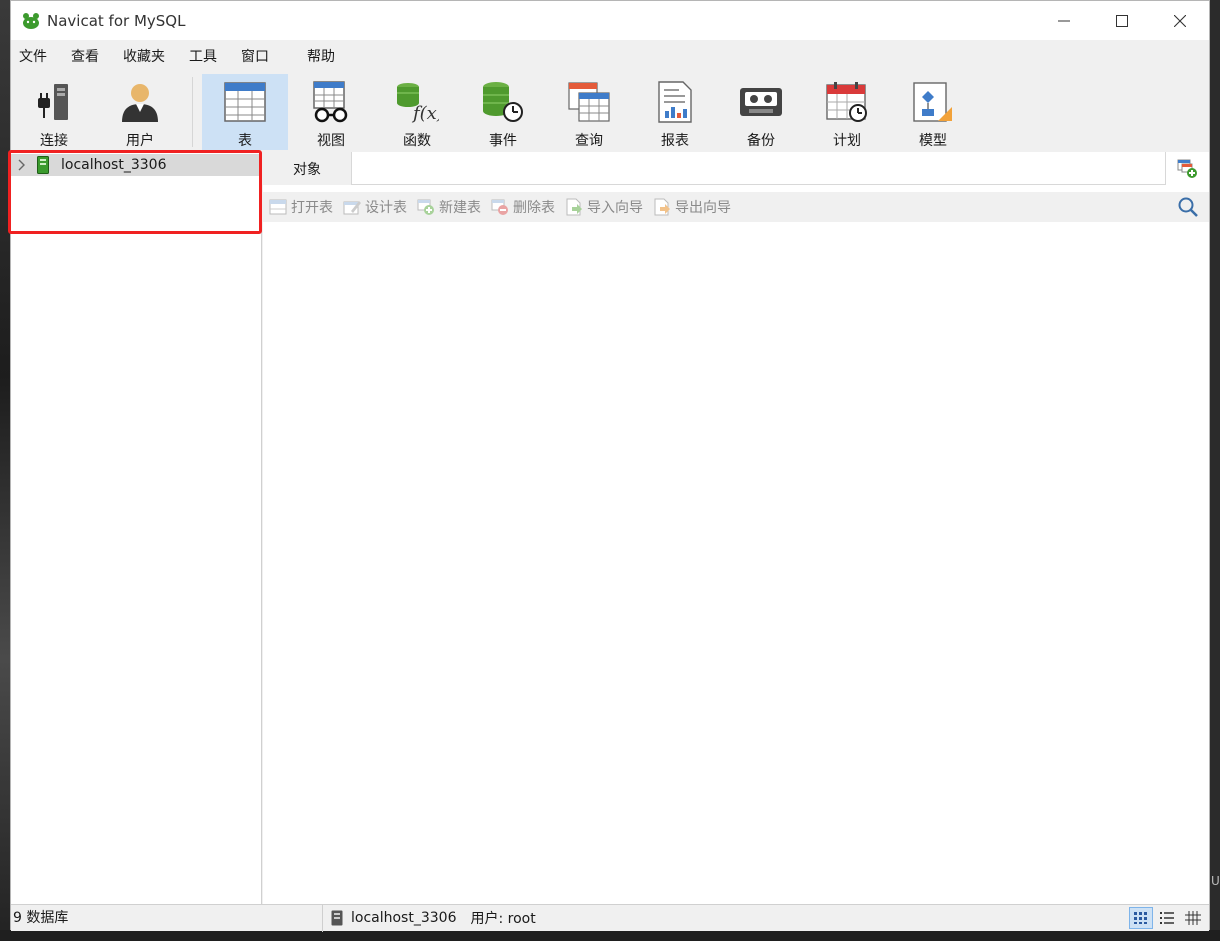  I want to click on backup-button: 备份, so click(761, 112).